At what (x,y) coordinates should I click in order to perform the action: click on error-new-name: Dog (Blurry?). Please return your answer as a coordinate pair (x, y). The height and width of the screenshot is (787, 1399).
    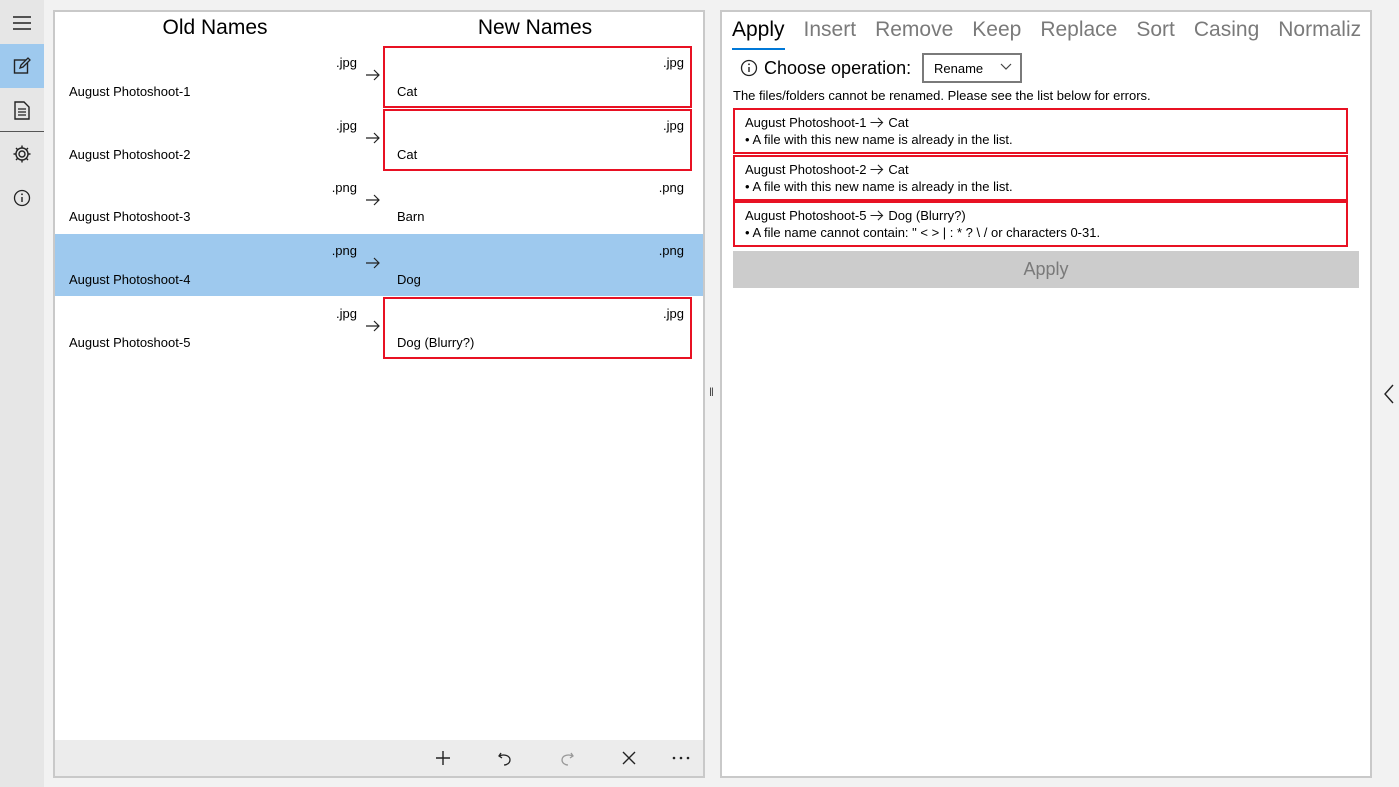
    Looking at the image, I should click on (927, 216).